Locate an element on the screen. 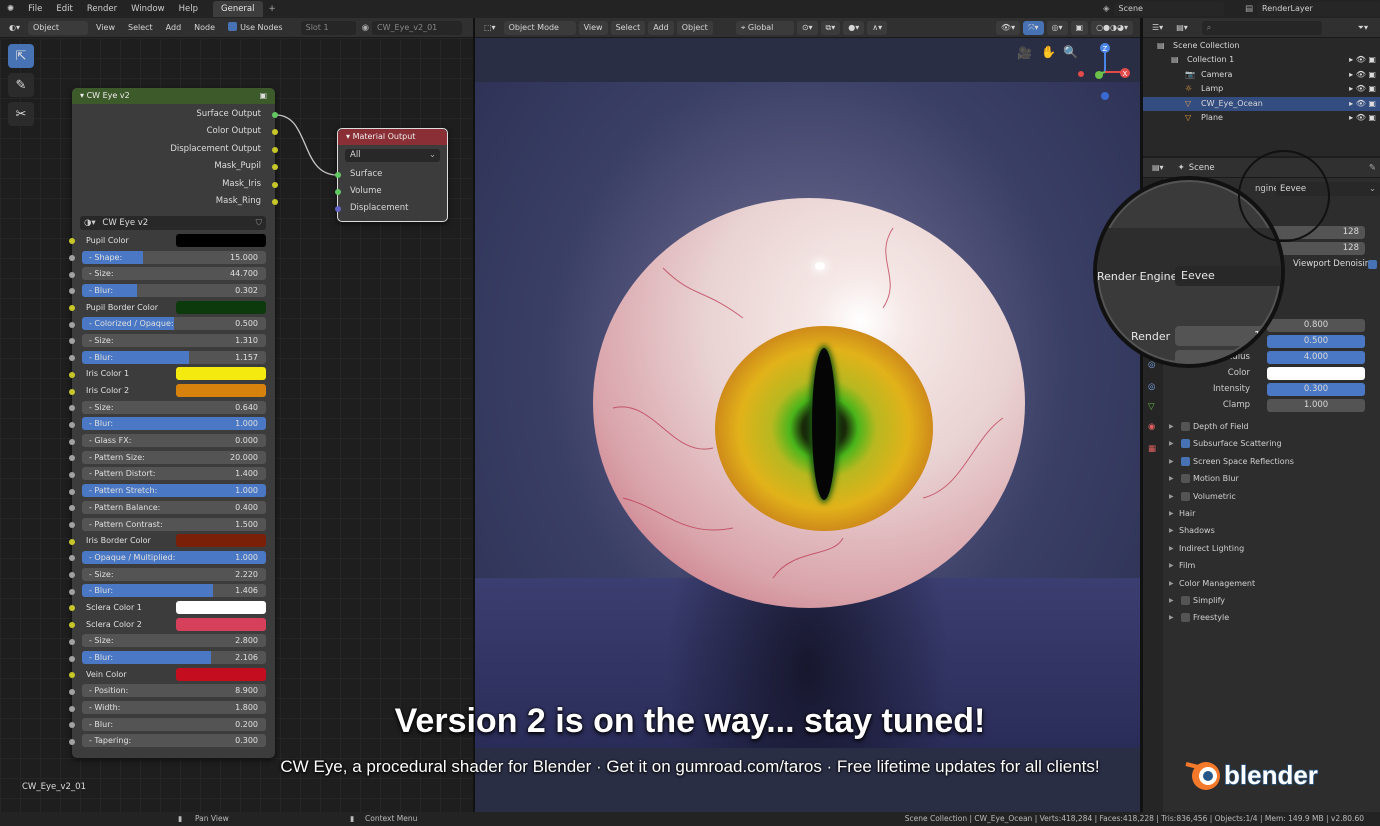  menu-render: Render is located at coordinates (102, 9).